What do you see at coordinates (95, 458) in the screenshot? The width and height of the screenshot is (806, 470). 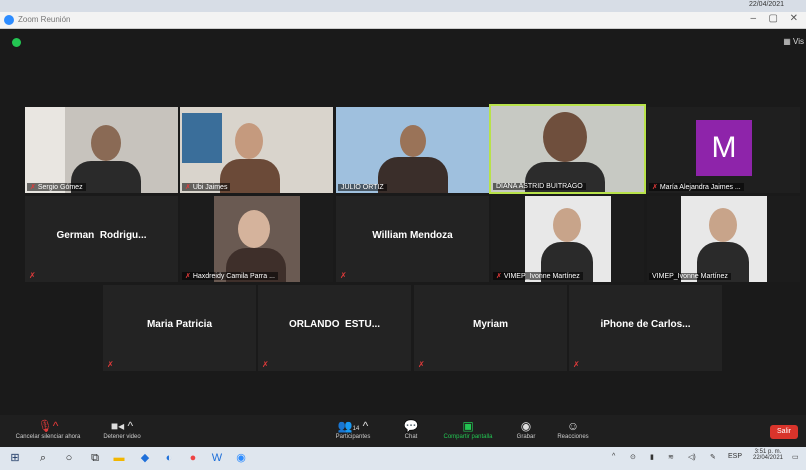 I see `task-view-icon: ⧉` at bounding box center [95, 458].